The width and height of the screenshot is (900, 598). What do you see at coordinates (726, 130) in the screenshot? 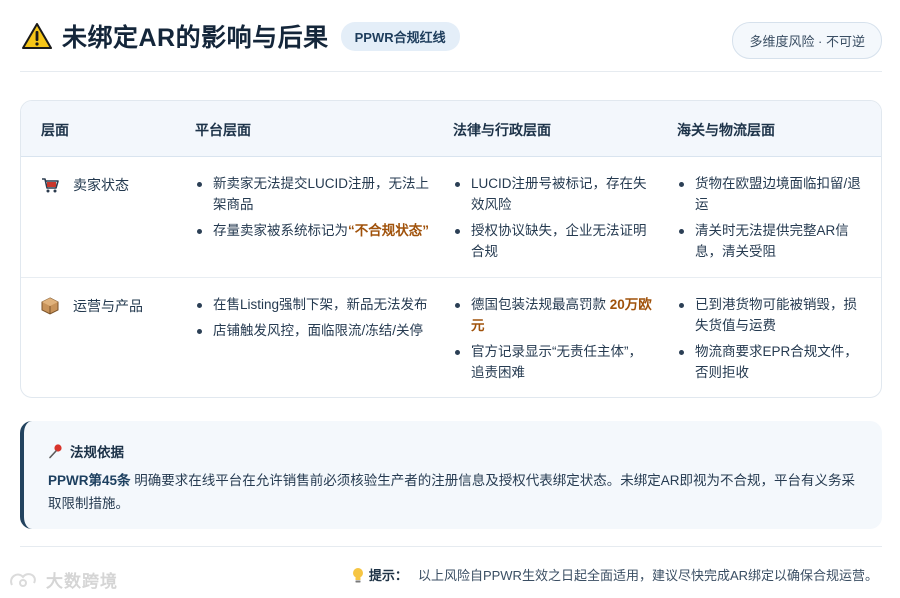
I see `column-header-customs: 海关与物流层面` at bounding box center [726, 130].